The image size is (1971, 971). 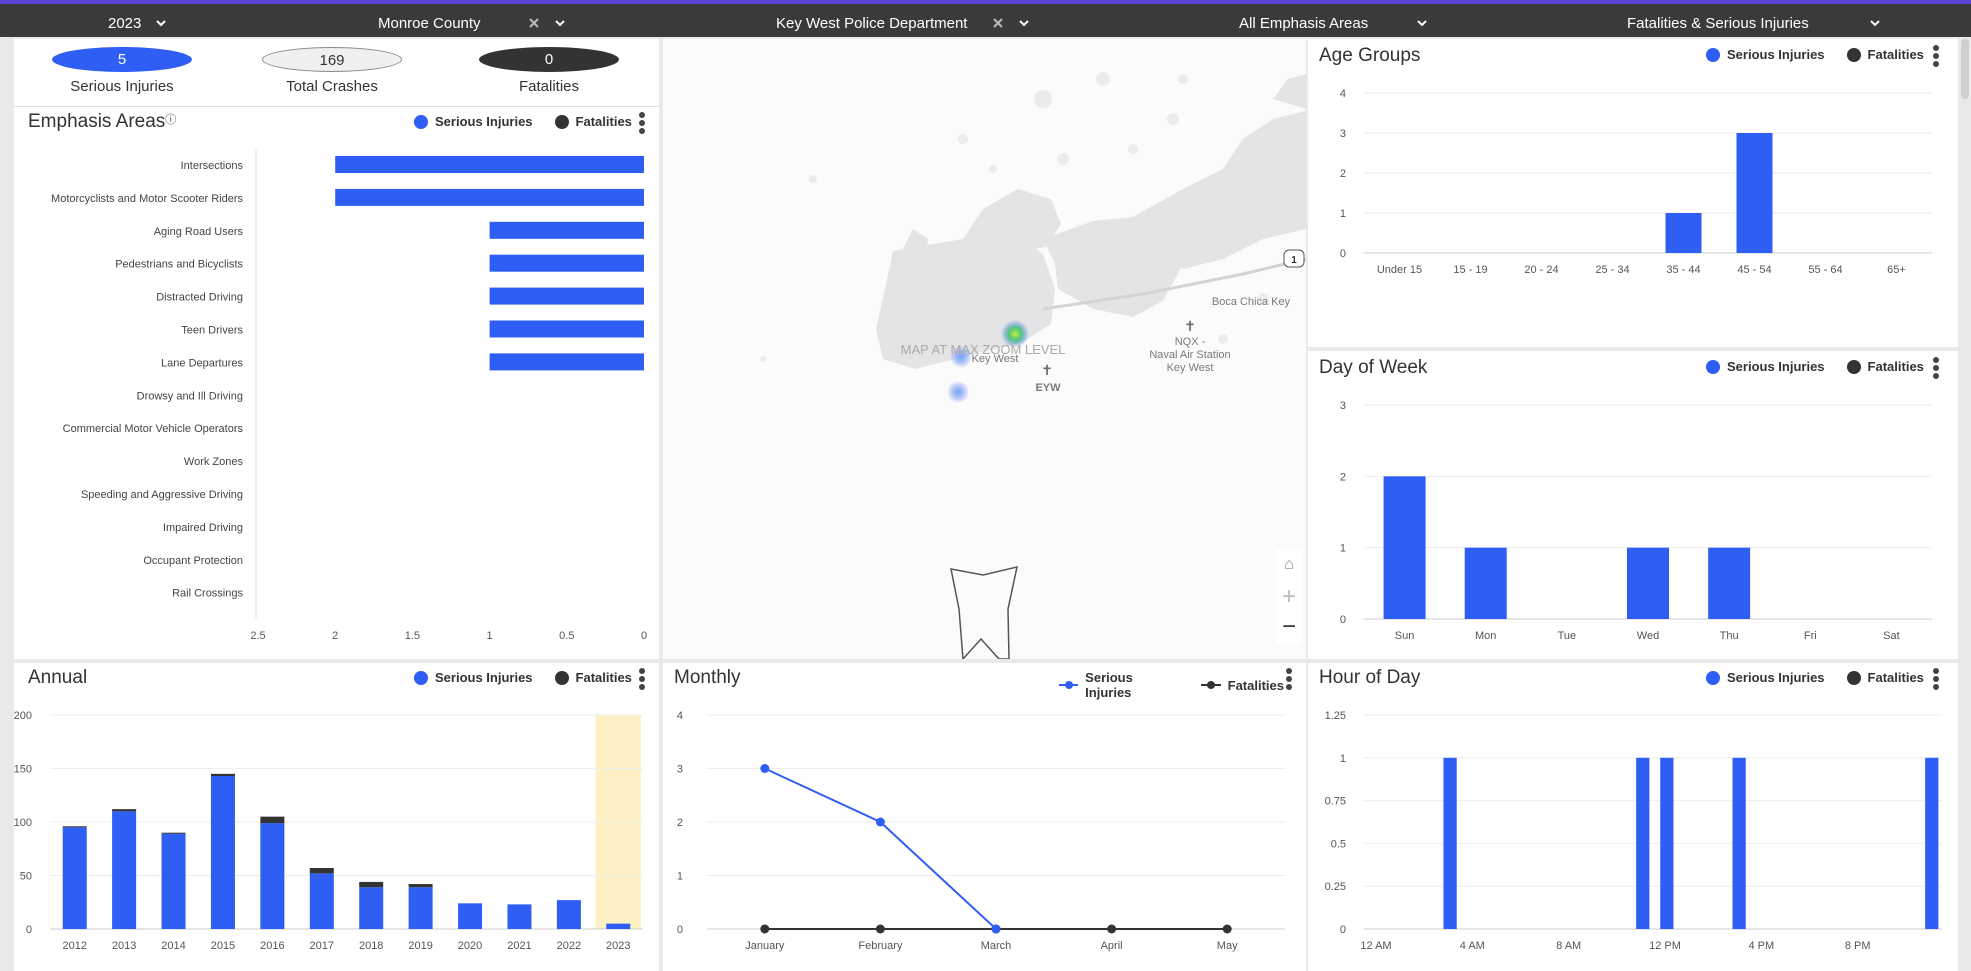 I want to click on x-tick-label: 0, so click(x=644, y=636).